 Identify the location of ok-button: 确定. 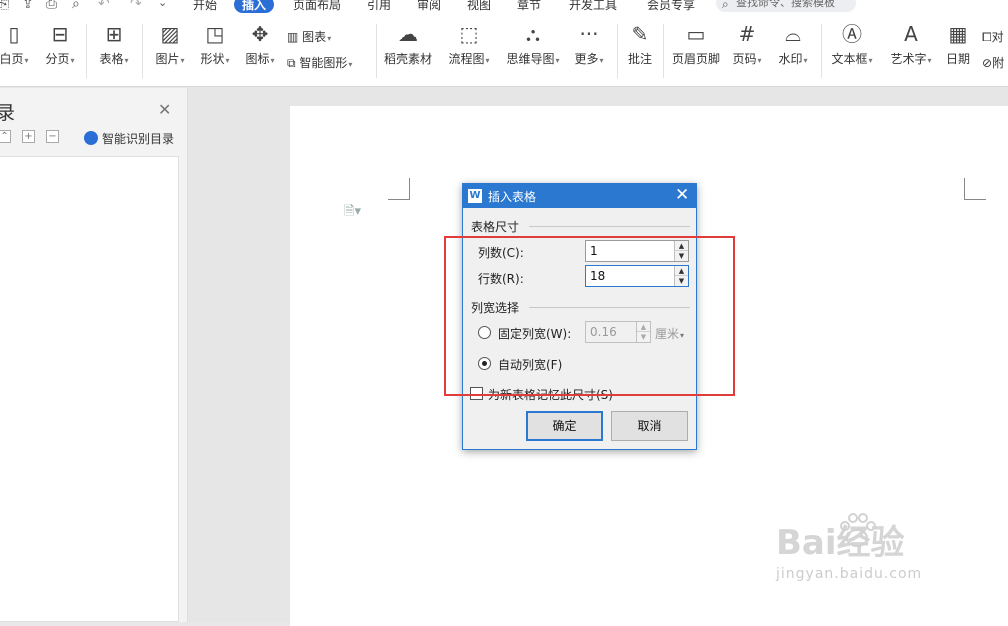
(564, 426).